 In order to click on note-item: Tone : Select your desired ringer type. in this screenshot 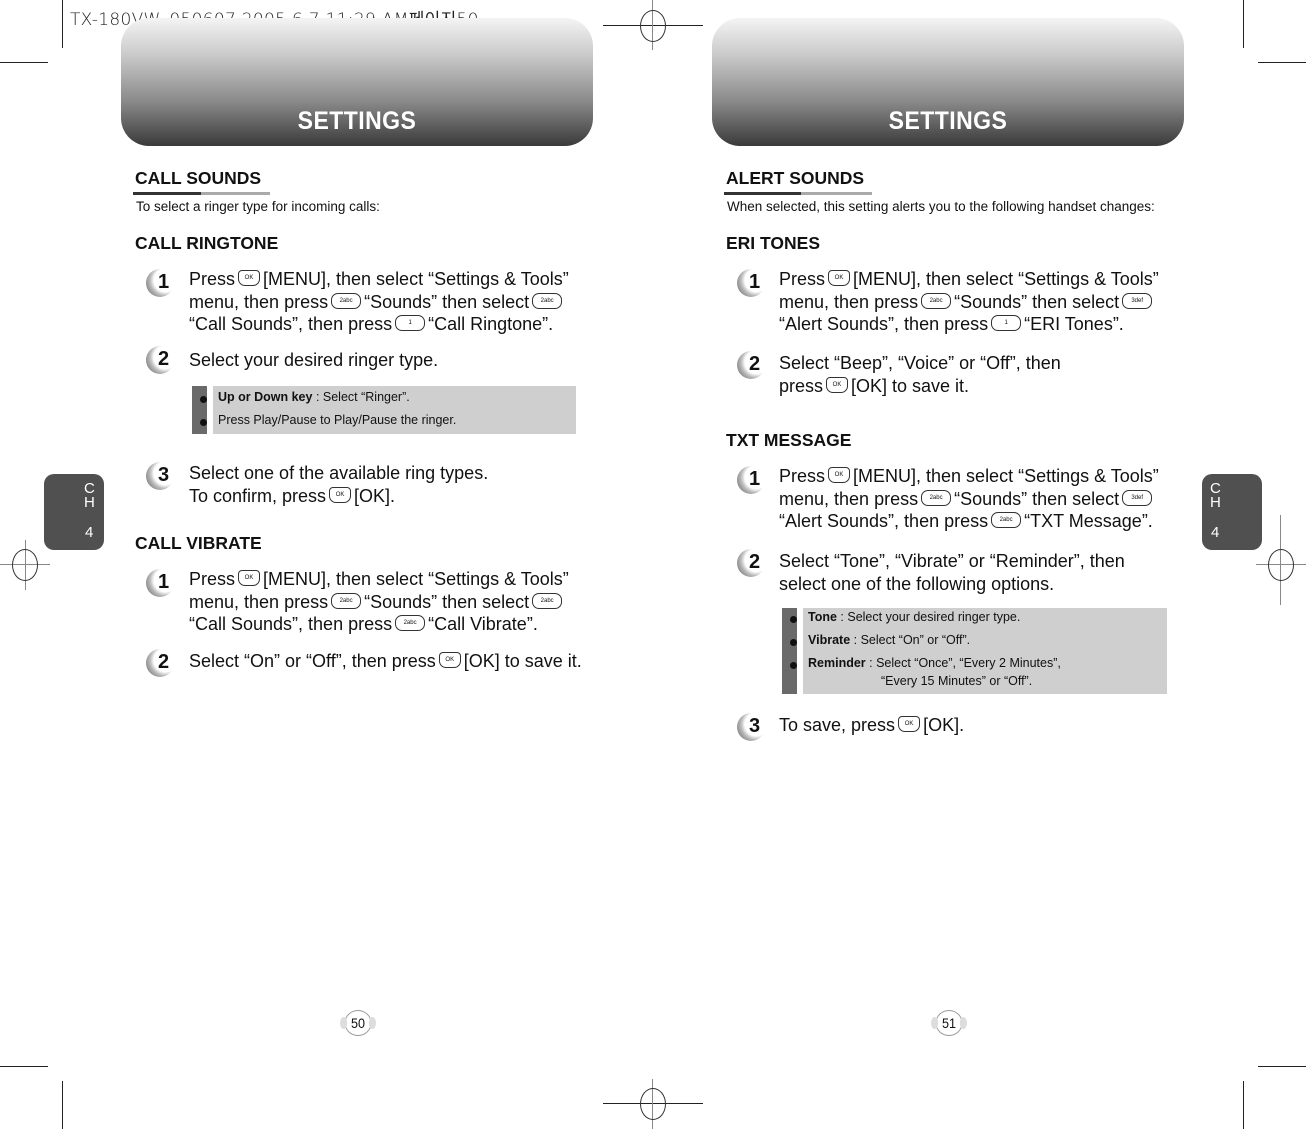, I will do `click(905, 617)`.